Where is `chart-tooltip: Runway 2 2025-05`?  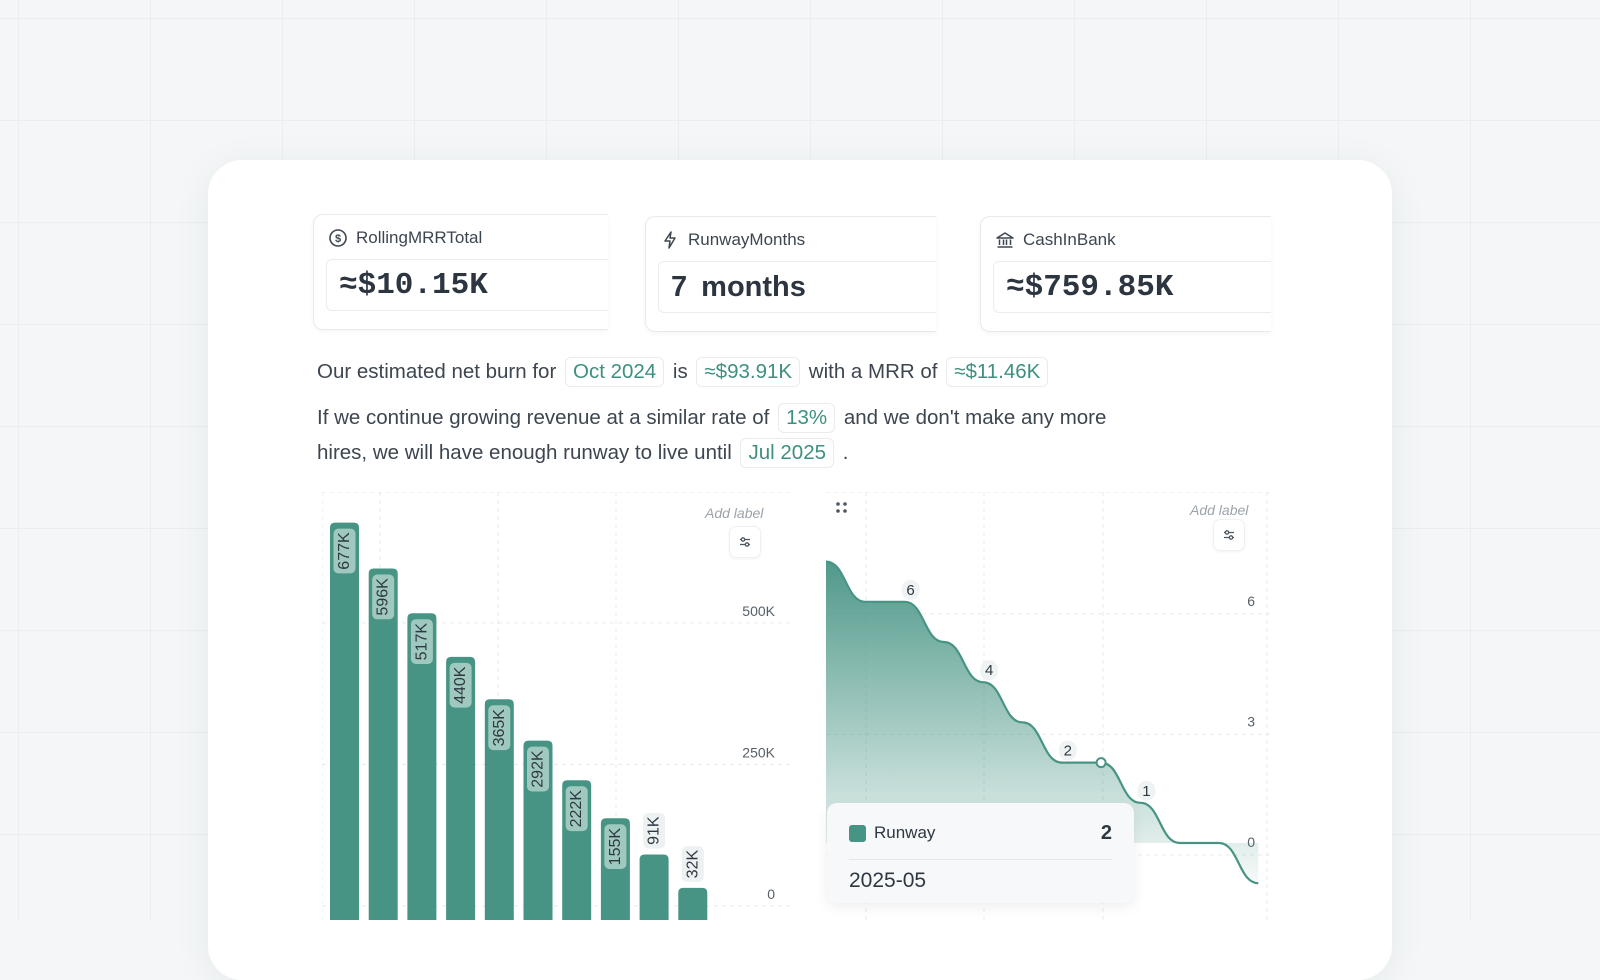
chart-tooltip: Runway 2 2025-05 is located at coordinates (980, 853).